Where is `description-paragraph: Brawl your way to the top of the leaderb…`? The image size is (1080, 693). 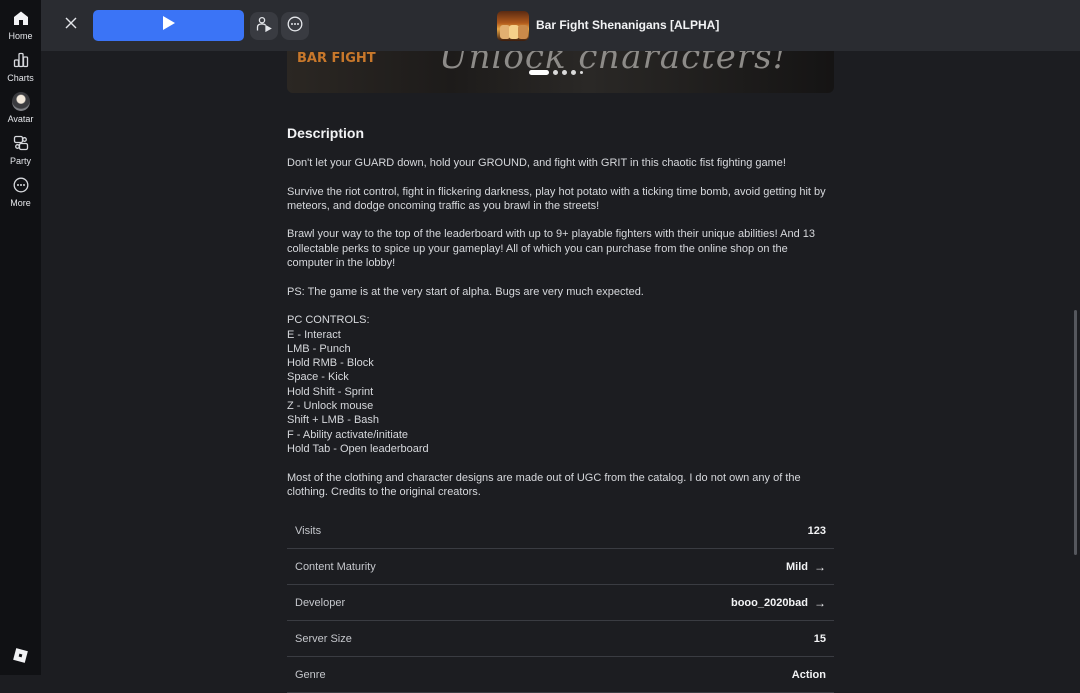
description-paragraph: Brawl your way to the top of the leaderb… is located at coordinates (551, 249).